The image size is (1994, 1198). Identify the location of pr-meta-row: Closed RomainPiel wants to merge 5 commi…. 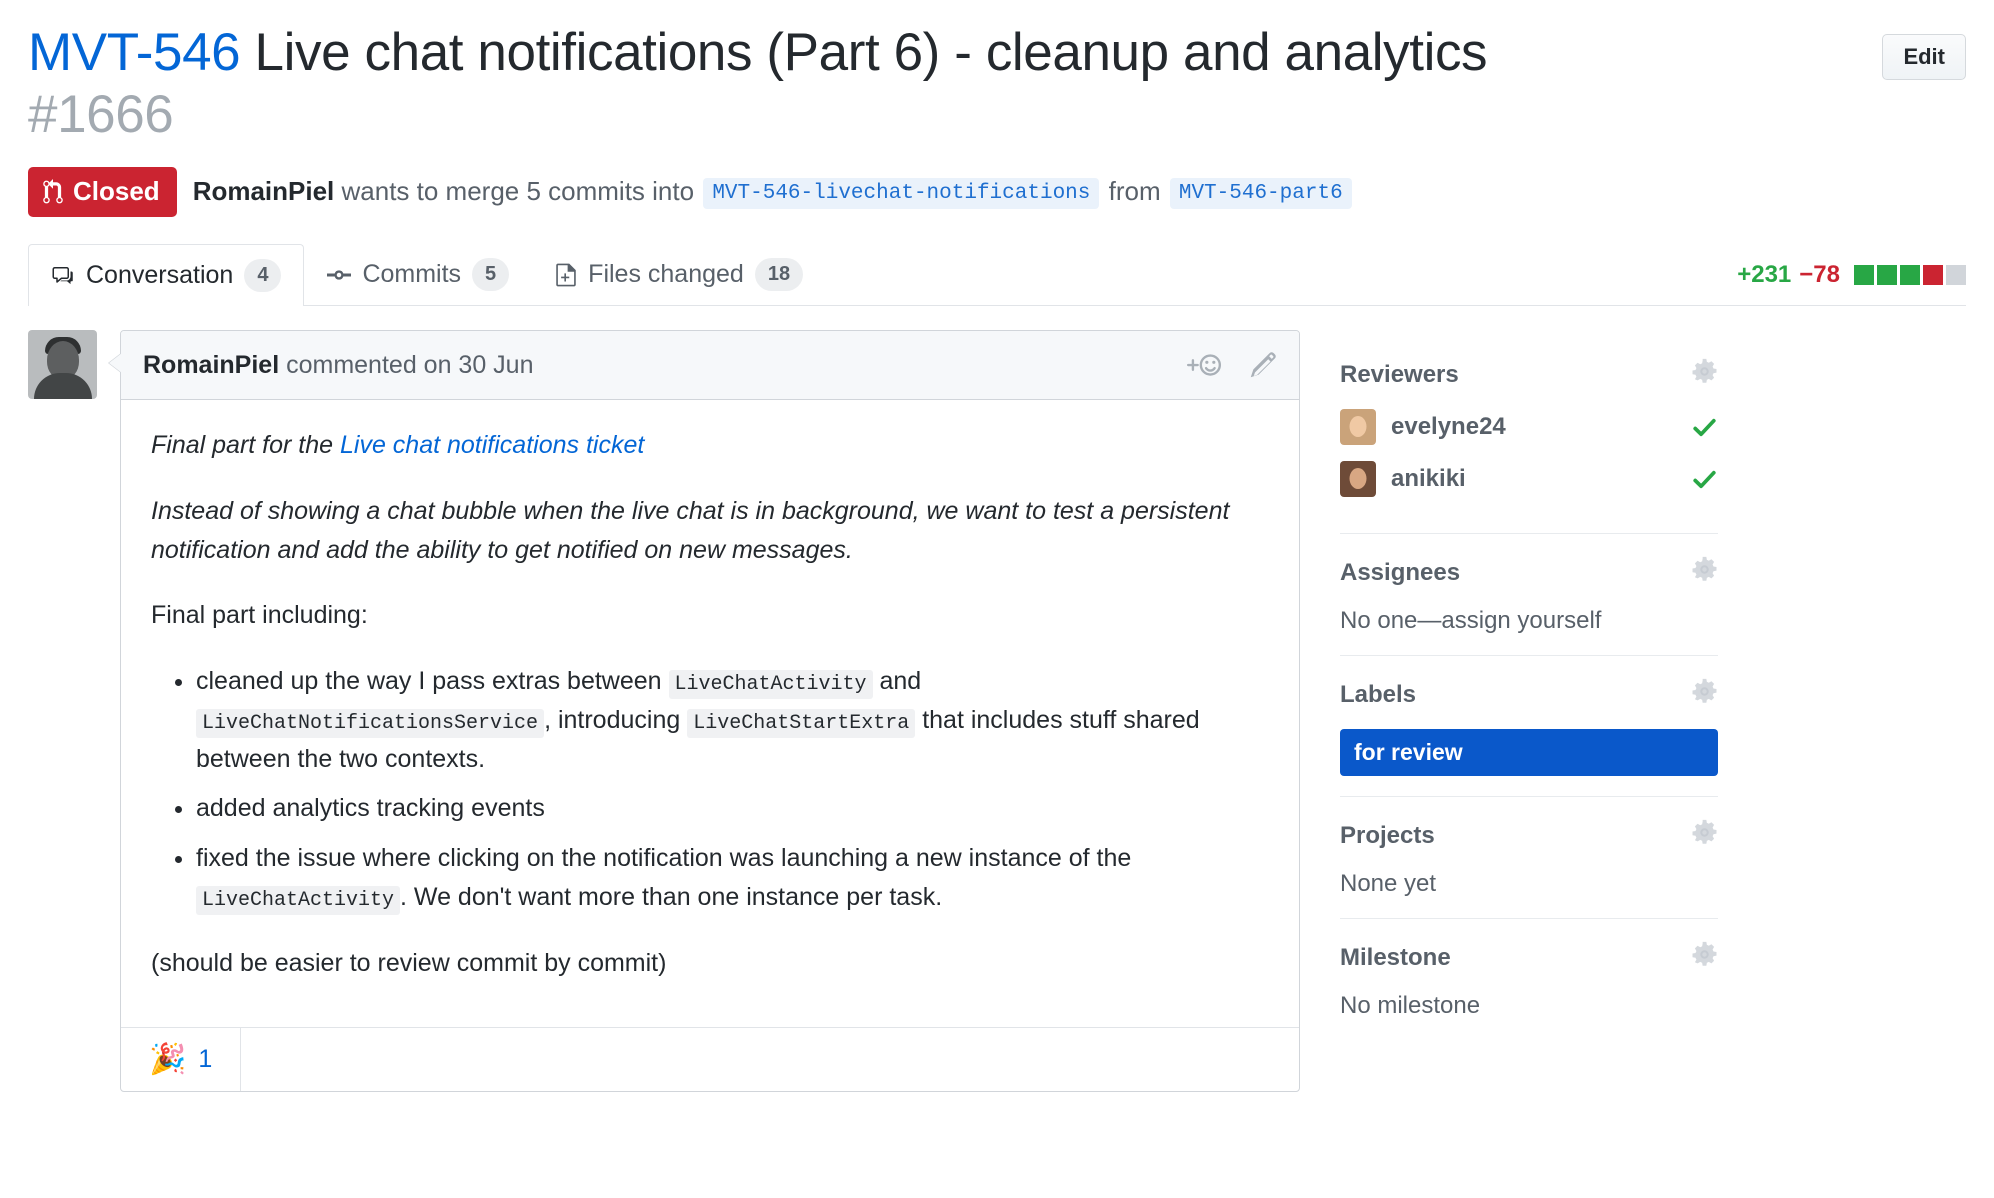
(997, 192).